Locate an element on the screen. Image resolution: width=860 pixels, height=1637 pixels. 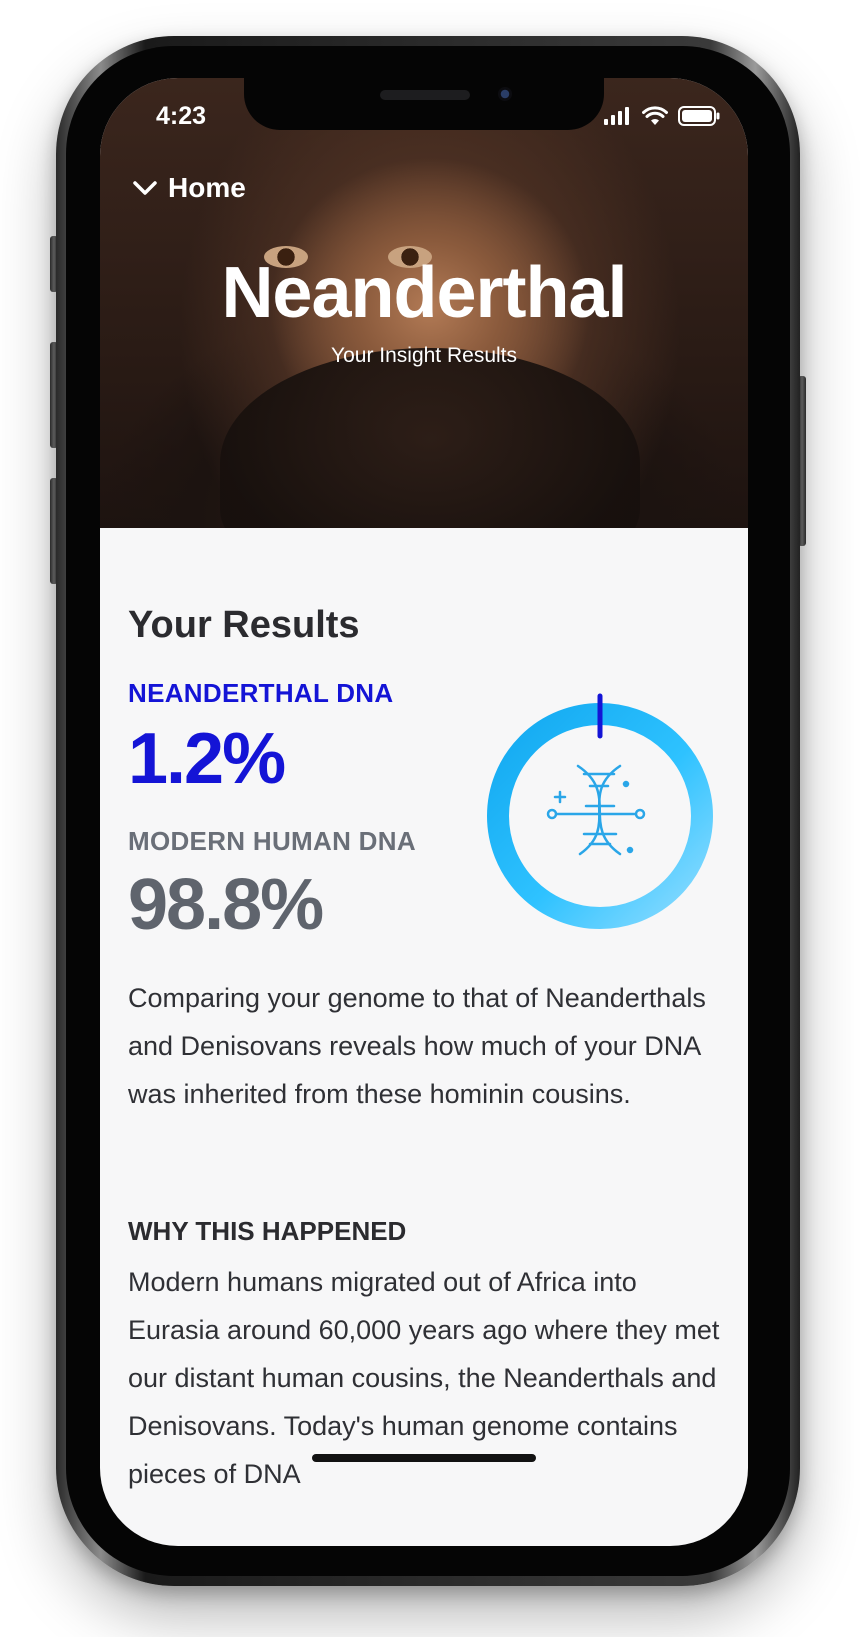
signal-icon is located at coordinates (616, 116).